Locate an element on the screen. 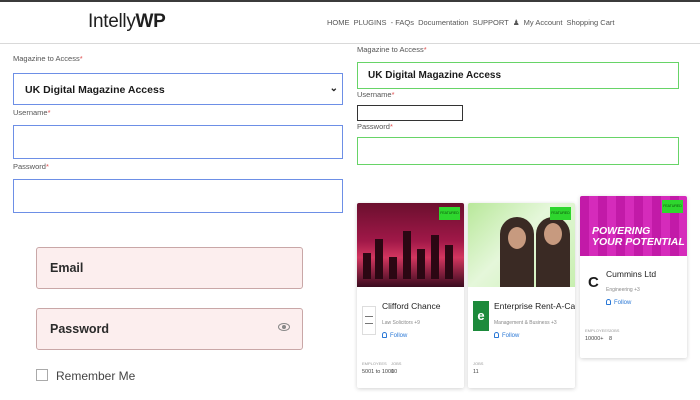 The height and width of the screenshot is (400, 700). nav-home: HOME is located at coordinates (338, 22).